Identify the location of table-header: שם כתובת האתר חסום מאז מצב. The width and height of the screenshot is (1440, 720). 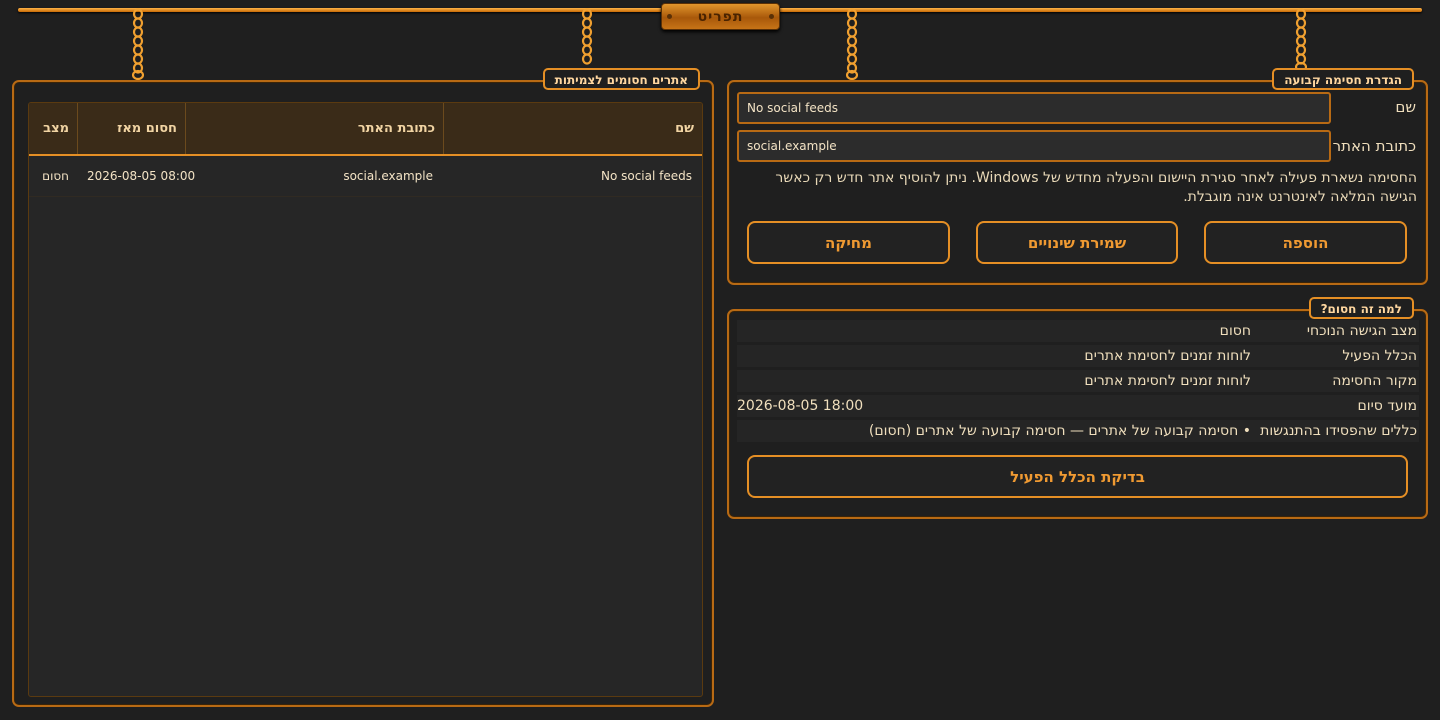
(365, 129).